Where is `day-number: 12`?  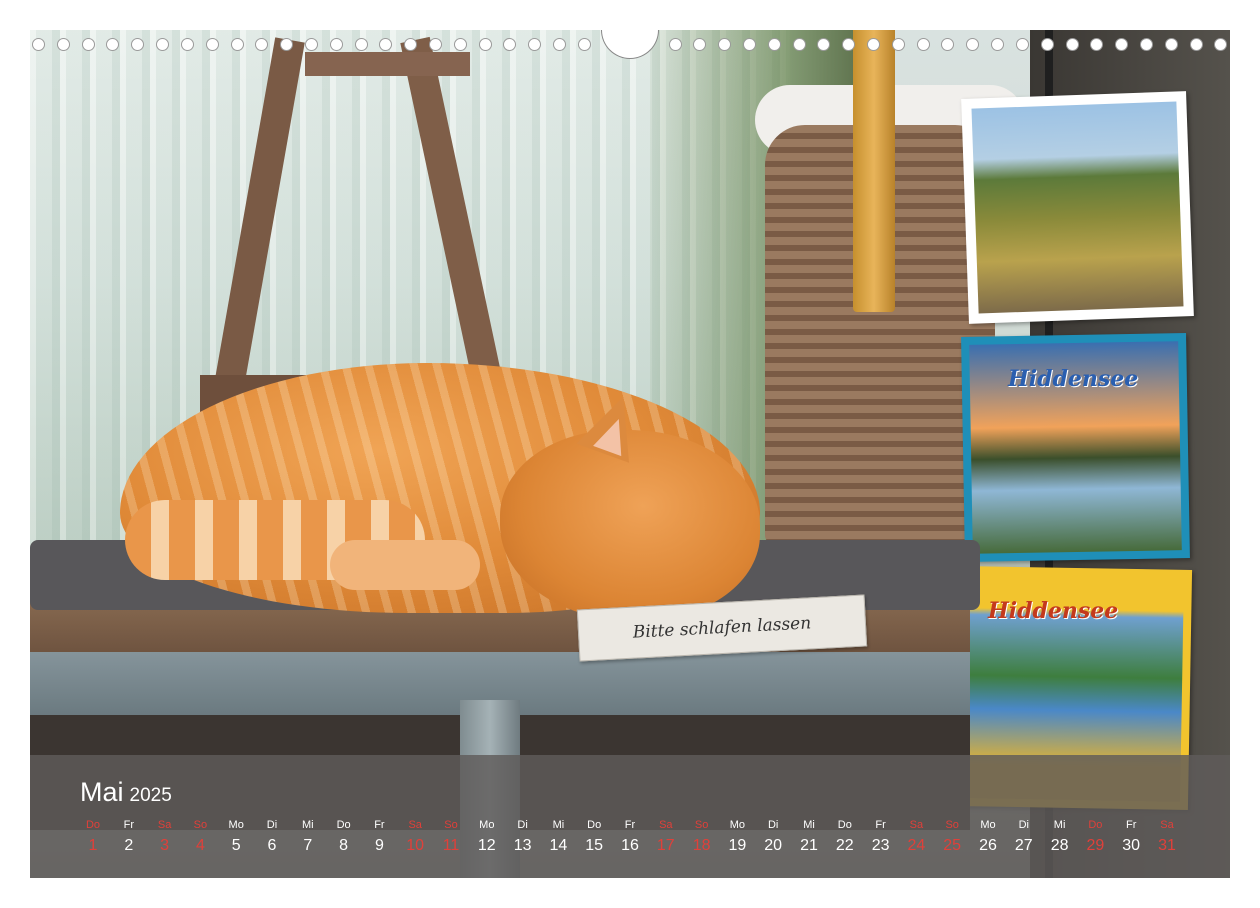 day-number: 12 is located at coordinates (486, 845).